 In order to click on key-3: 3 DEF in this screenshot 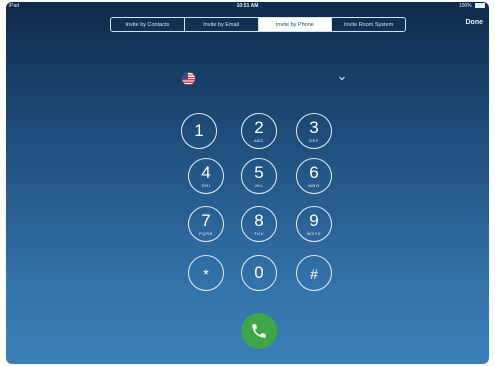, I will do `click(314, 131)`.